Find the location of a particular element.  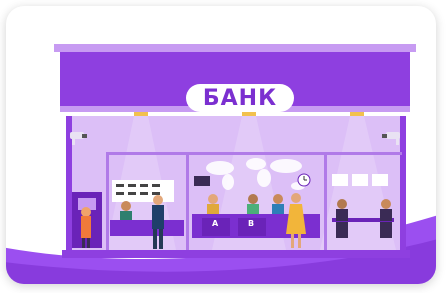

window-a-label: A is located at coordinates (215, 223).